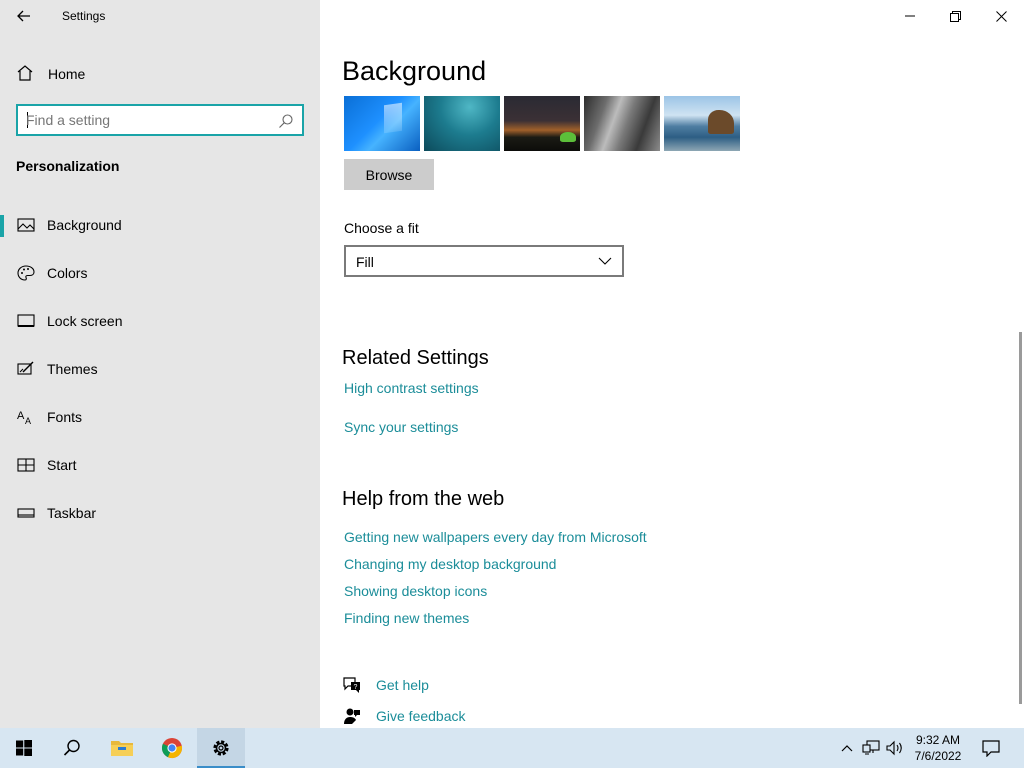  I want to click on settings-gear-icon, so click(221, 748).